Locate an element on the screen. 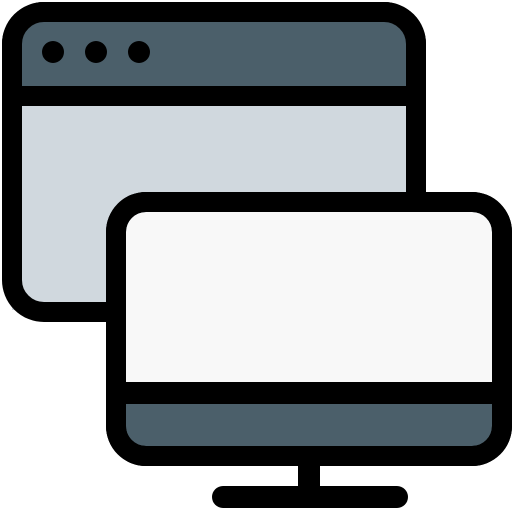  monitor-stand-base is located at coordinates (310, 497).